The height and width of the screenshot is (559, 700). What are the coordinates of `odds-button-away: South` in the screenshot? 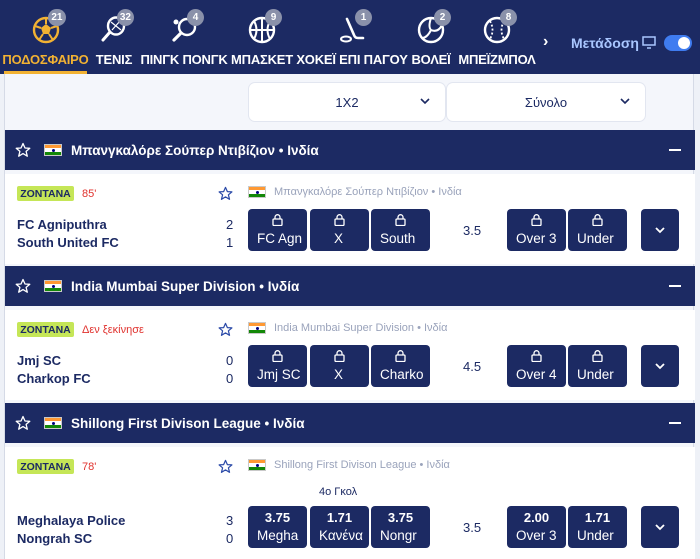 It's located at (400, 230).